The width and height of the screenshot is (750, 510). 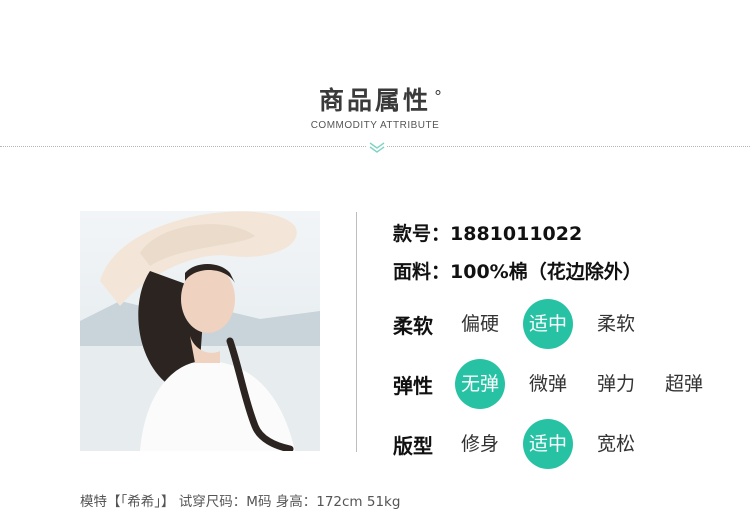 I want to click on softness-option-soft: 柔软, so click(x=615, y=324).